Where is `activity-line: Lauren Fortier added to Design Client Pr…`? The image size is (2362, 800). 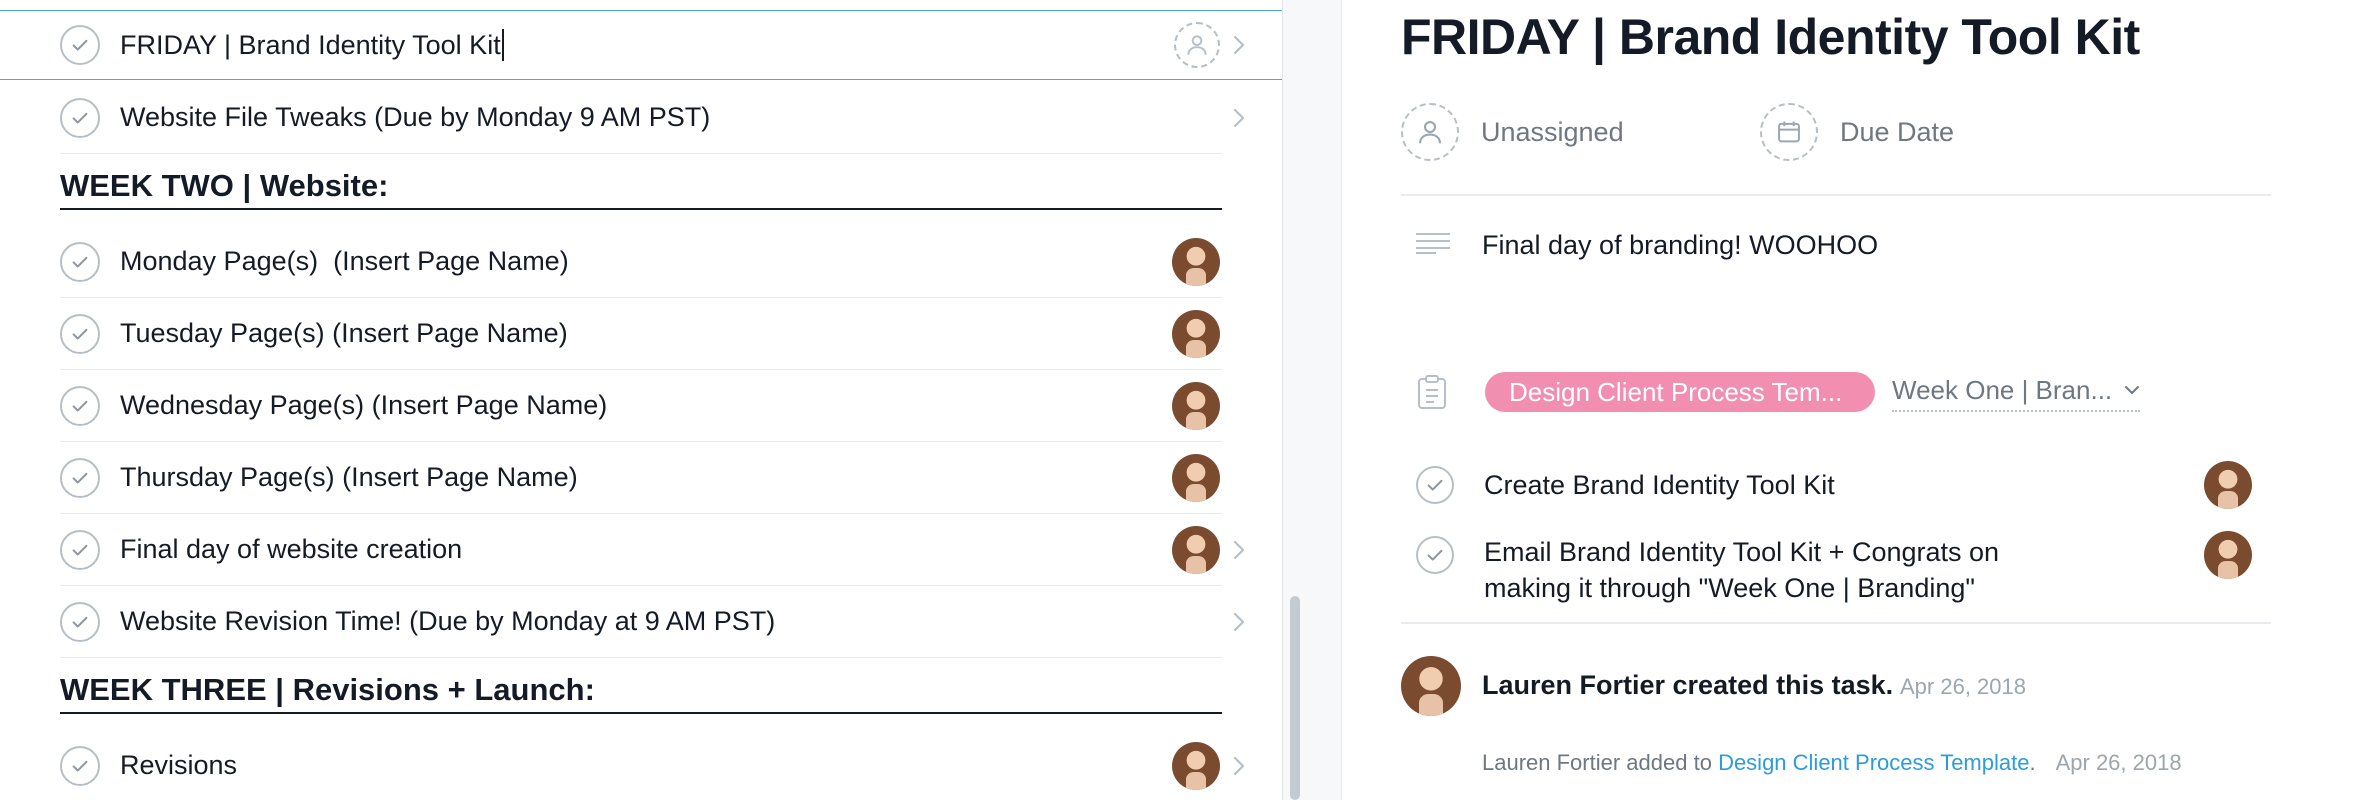 activity-line: Lauren Fortier added to Design Client Pr… is located at coordinates (1832, 763).